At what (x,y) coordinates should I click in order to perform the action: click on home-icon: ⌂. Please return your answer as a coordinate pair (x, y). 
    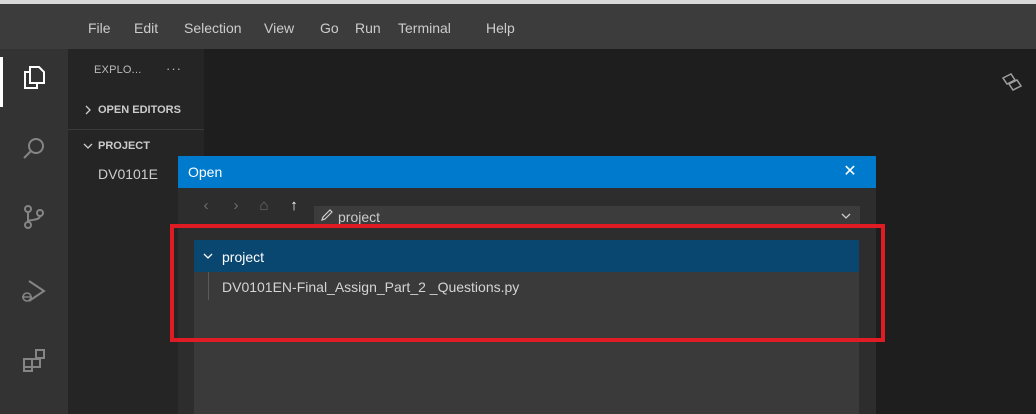
    Looking at the image, I should click on (264, 206).